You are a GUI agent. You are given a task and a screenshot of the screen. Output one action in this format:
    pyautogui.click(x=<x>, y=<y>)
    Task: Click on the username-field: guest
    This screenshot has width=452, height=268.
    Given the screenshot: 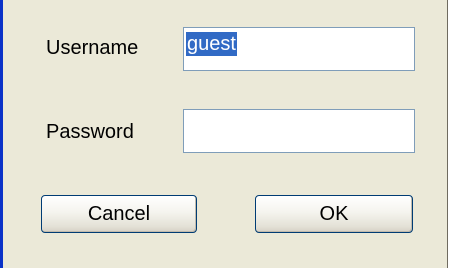 What is the action you would take?
    pyautogui.click(x=299, y=49)
    